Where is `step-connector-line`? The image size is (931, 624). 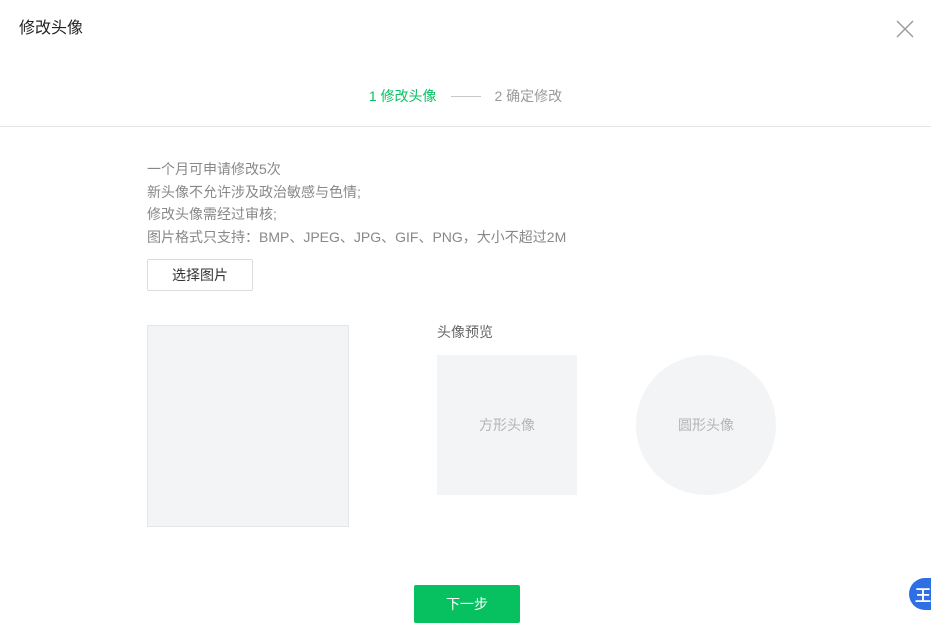 step-connector-line is located at coordinates (465, 96).